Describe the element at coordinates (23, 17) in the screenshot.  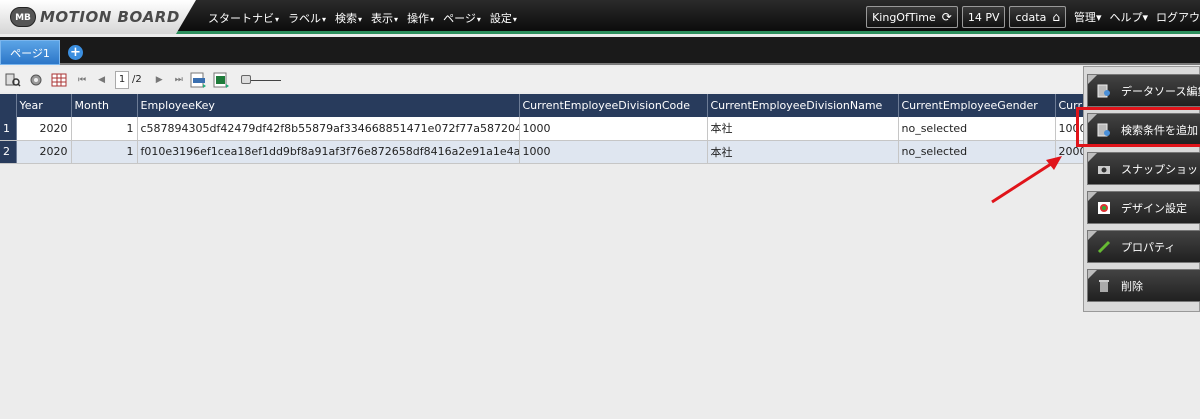
I see `logo-badge: MB` at that location.